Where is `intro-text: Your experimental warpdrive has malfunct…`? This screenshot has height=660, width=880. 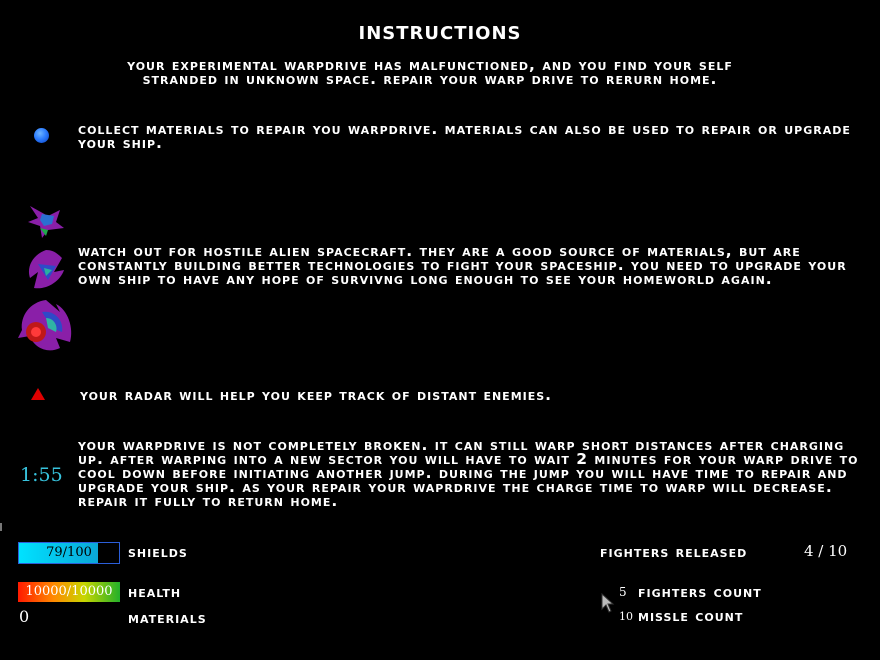
intro-text: Your experimental warpdrive has malfunct… is located at coordinates (430, 72).